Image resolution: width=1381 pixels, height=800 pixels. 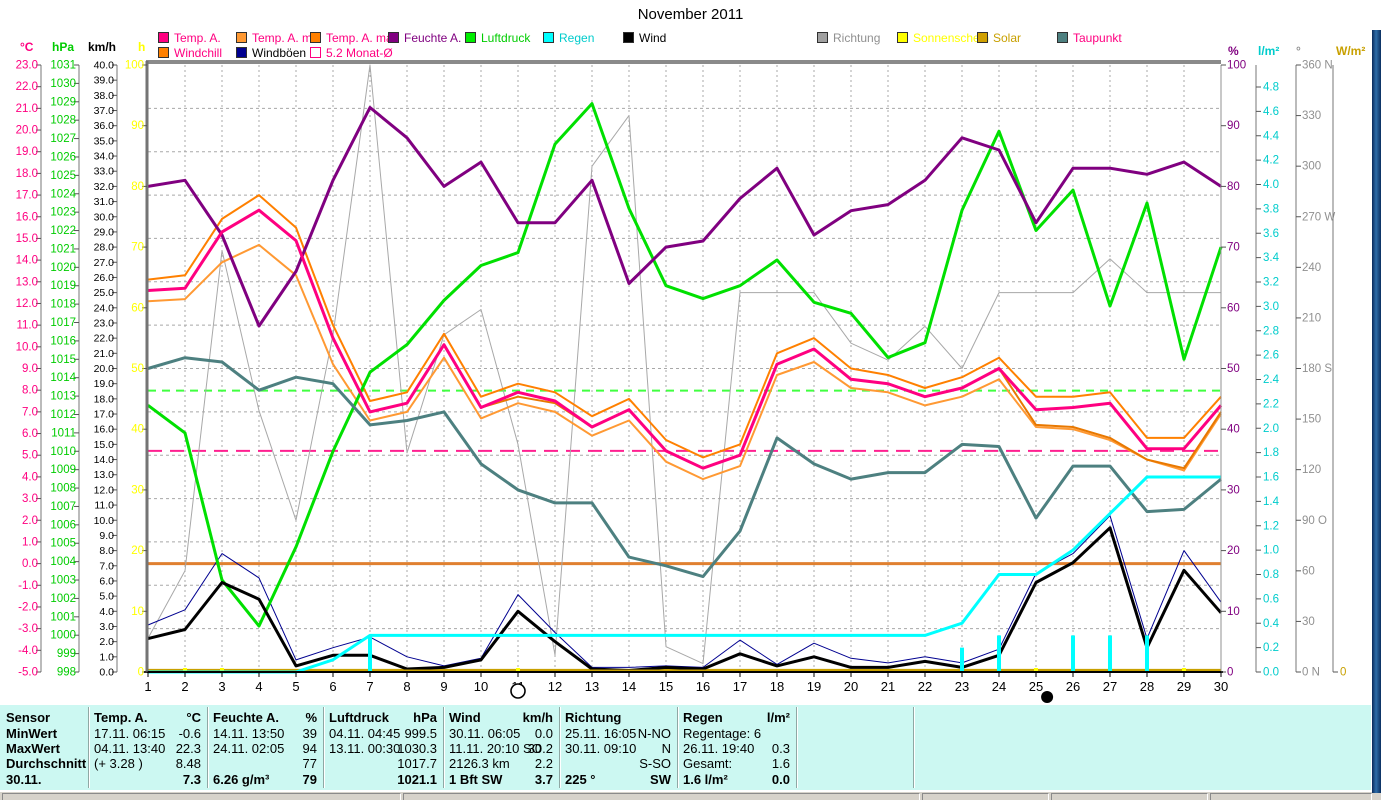 I want to click on table-cell: %, so click(x=311, y=717).